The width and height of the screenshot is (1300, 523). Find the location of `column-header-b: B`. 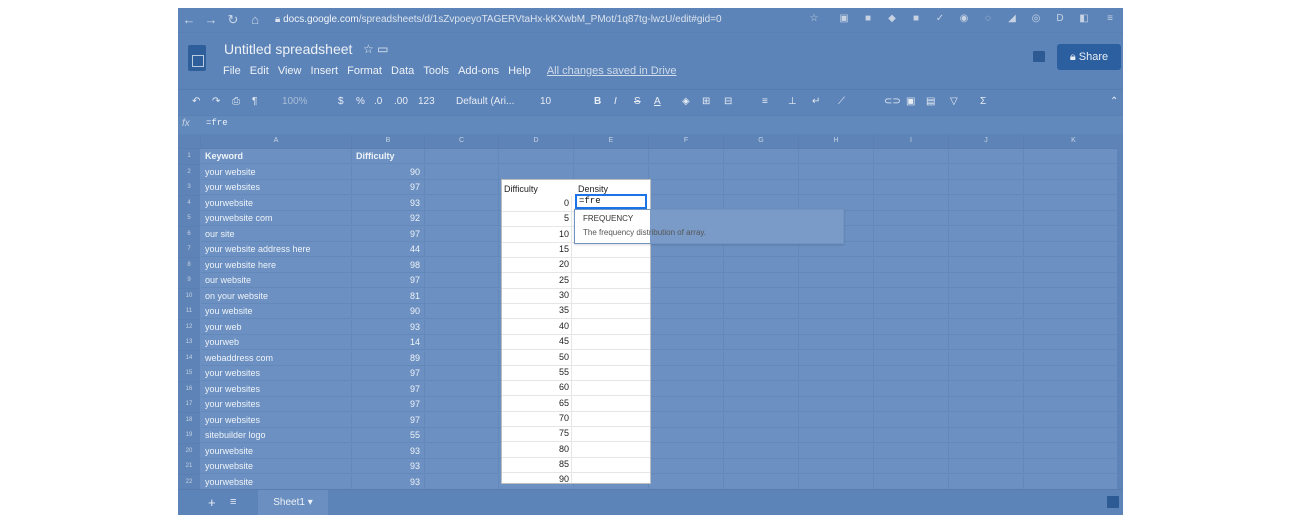

column-header-b: B is located at coordinates (388, 141).